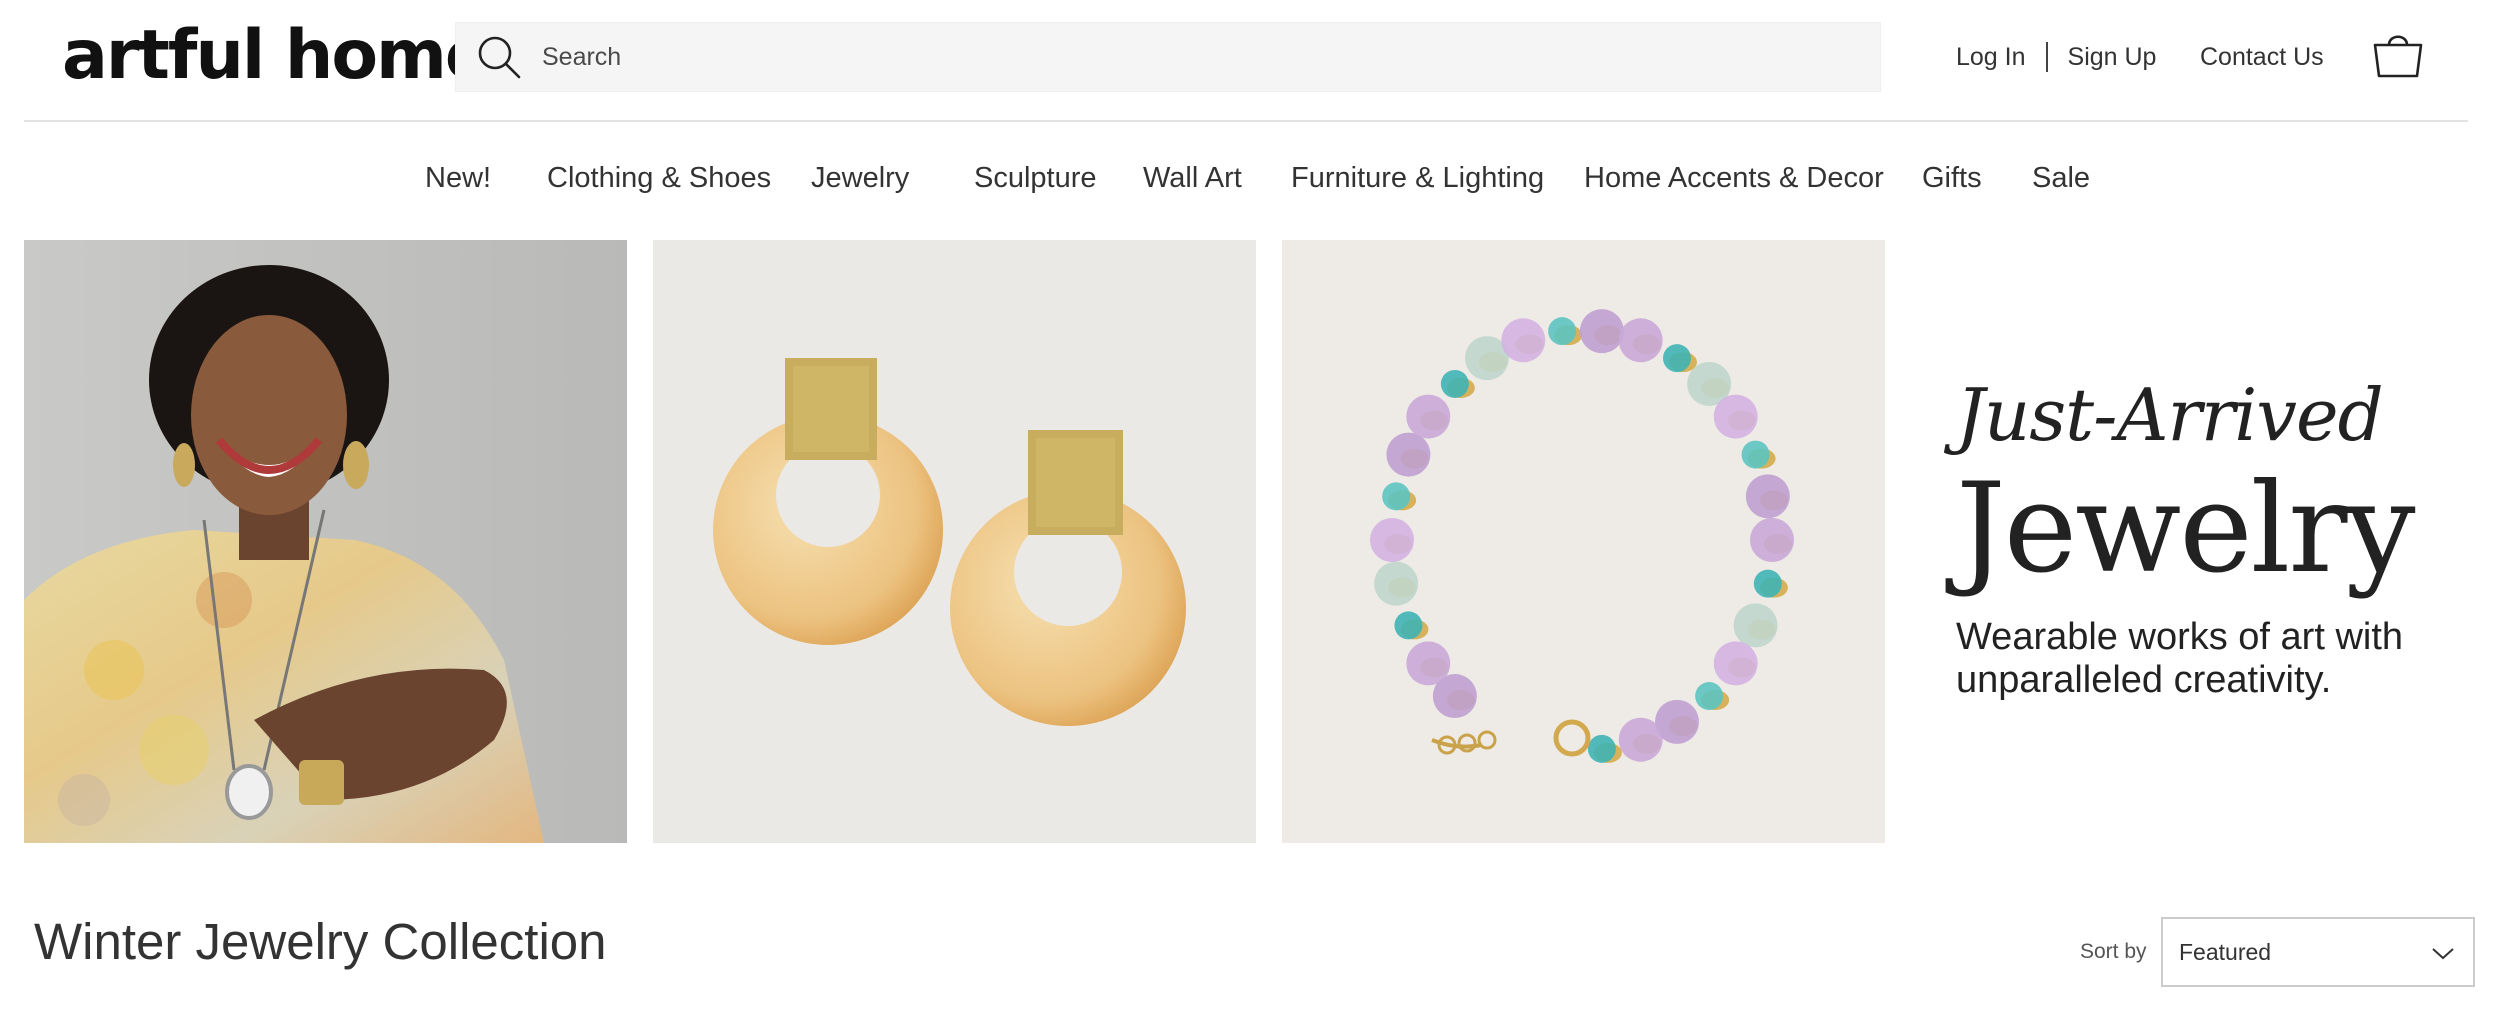 The width and height of the screenshot is (2500, 1029). I want to click on model-photo, so click(325, 541).